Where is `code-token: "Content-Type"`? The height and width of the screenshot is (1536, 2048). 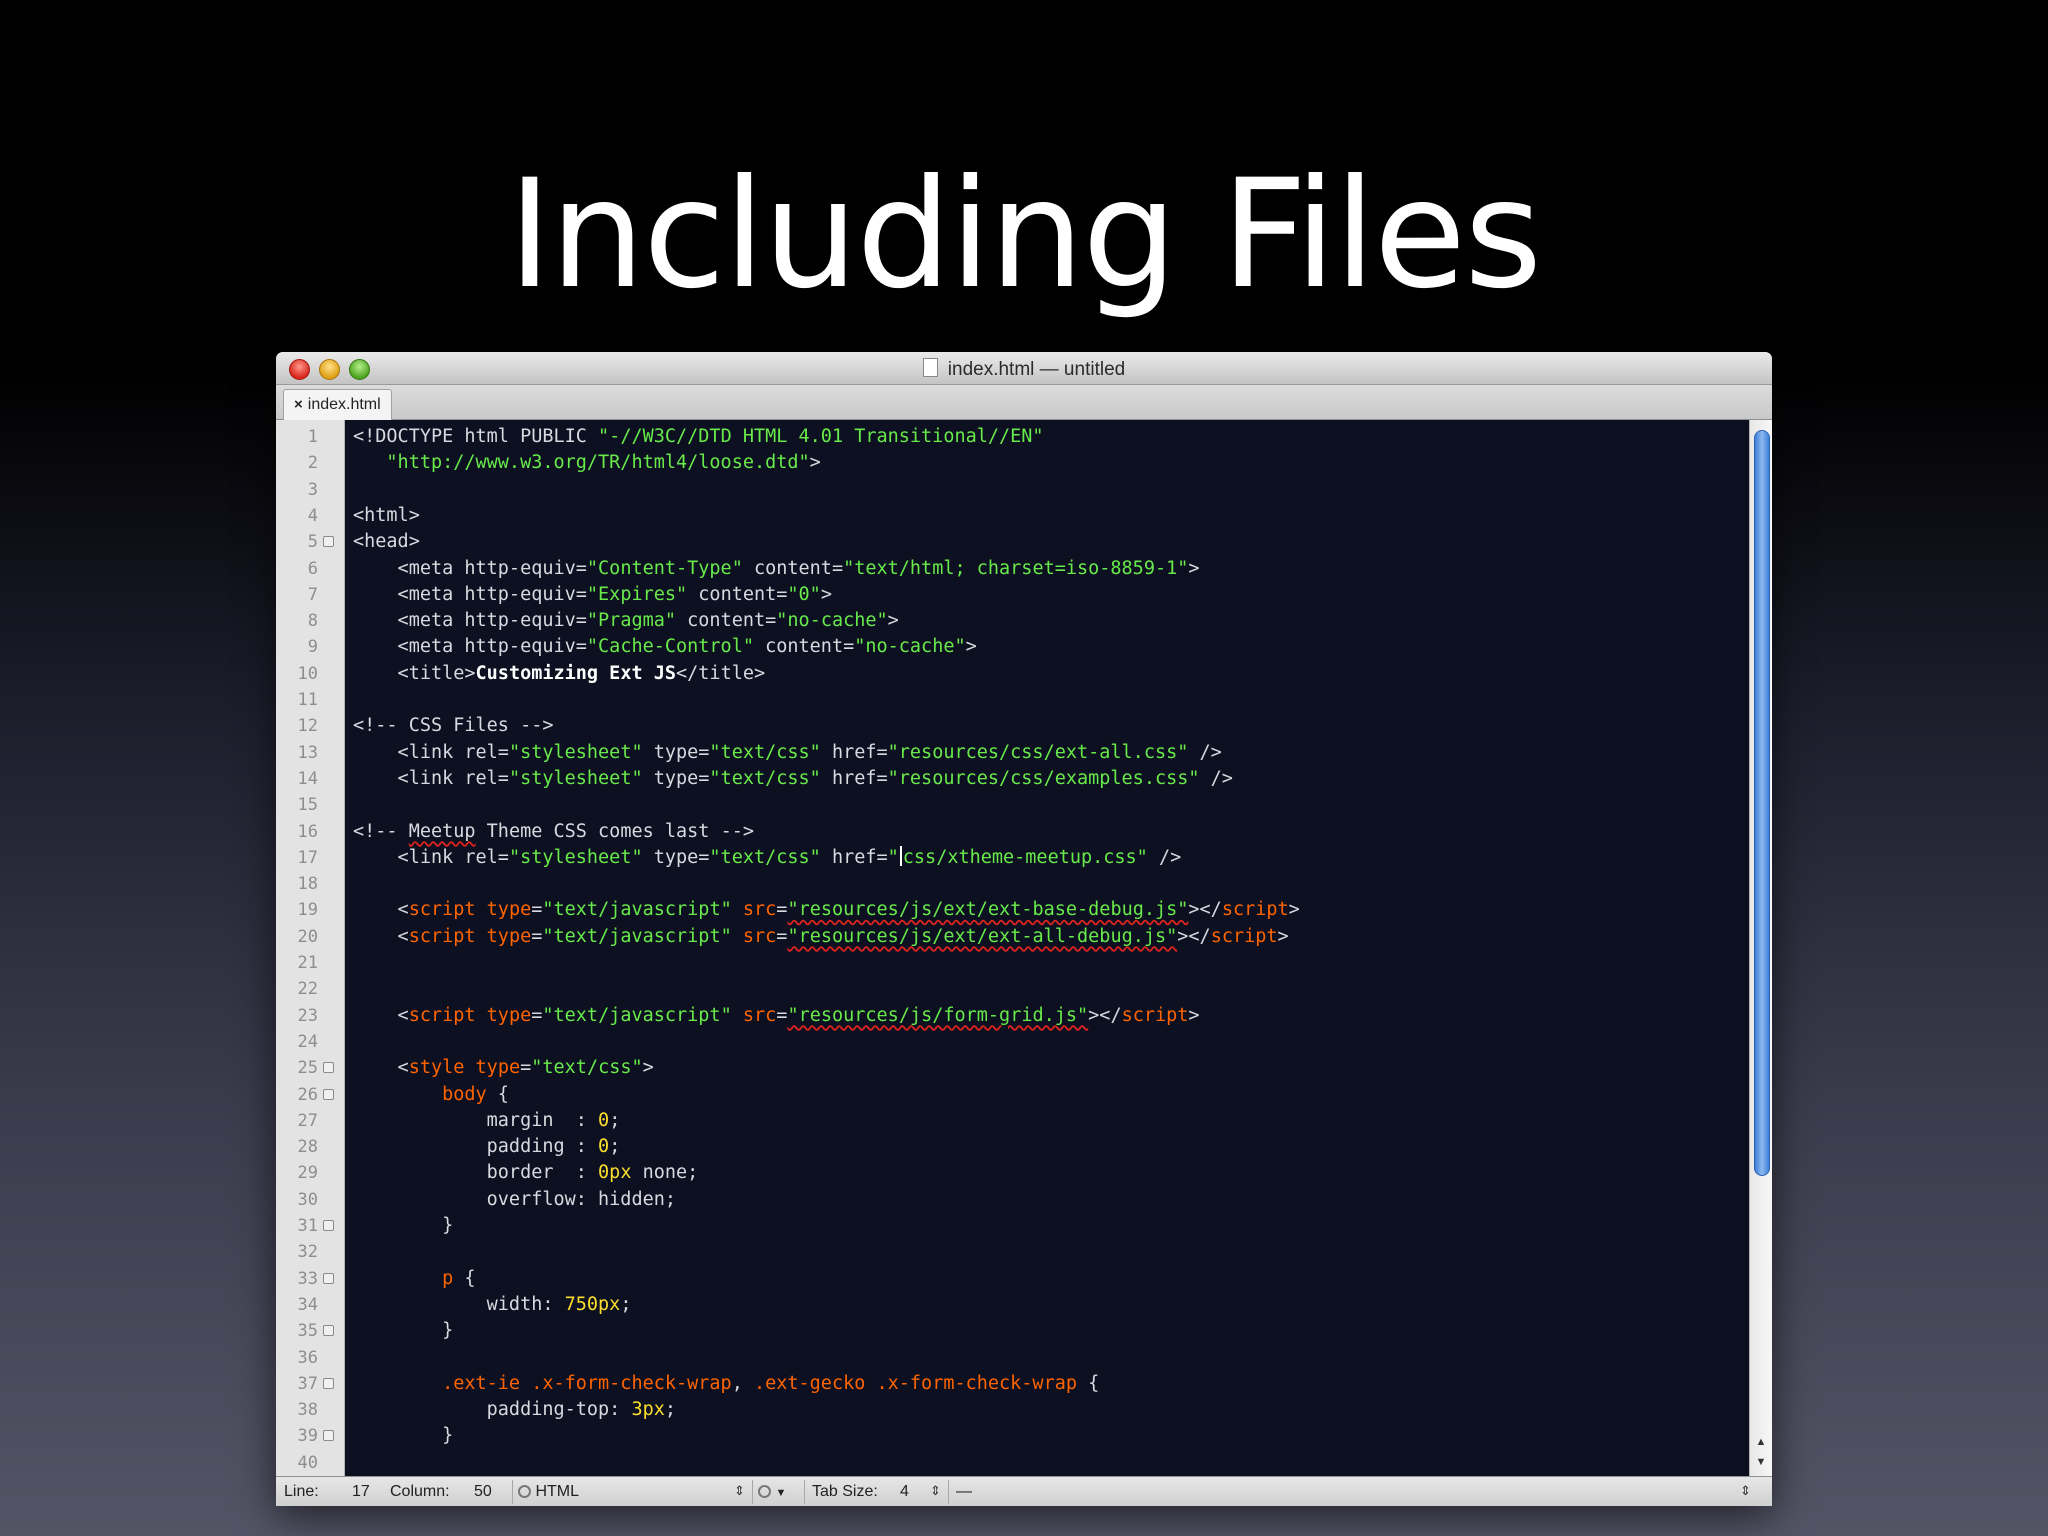
code-token: "Content-Type" is located at coordinates (664, 568).